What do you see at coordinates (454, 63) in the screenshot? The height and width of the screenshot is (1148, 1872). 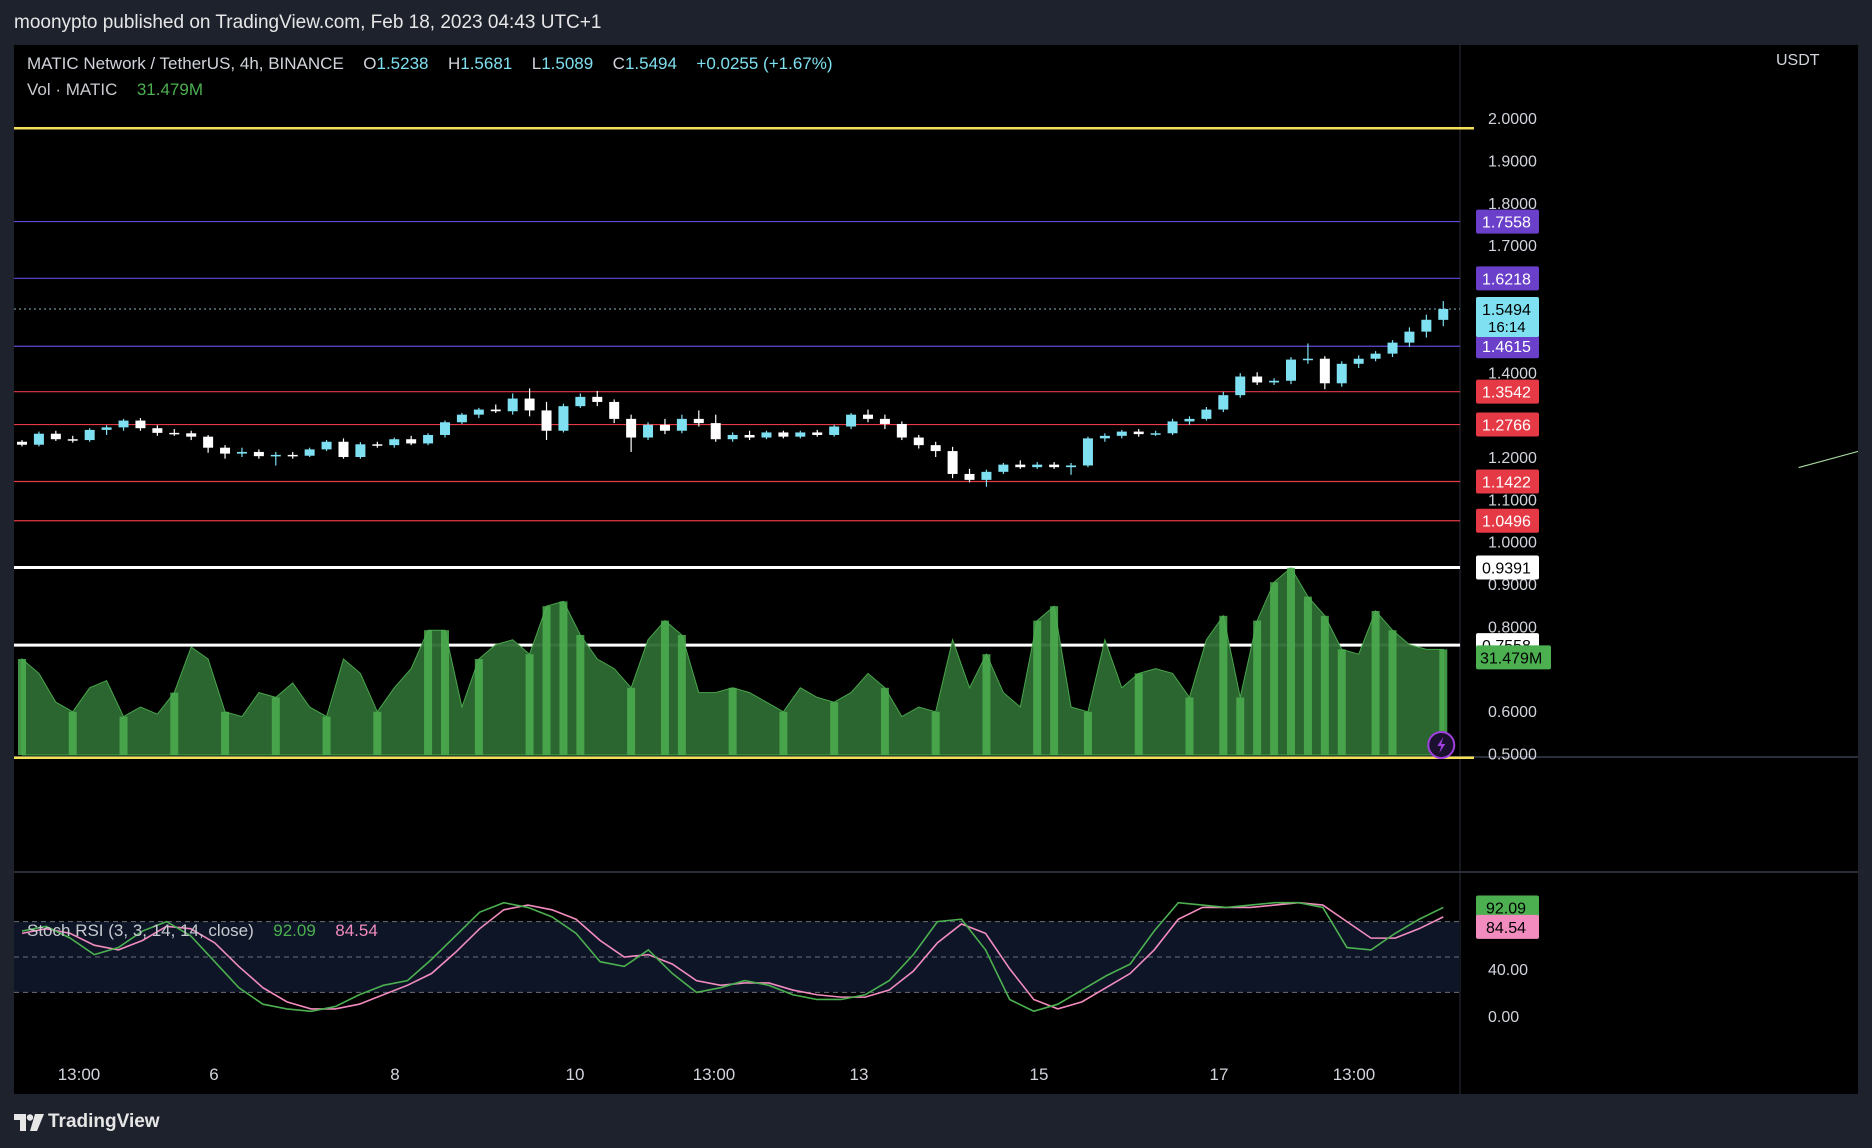 I see `high-label: H` at bounding box center [454, 63].